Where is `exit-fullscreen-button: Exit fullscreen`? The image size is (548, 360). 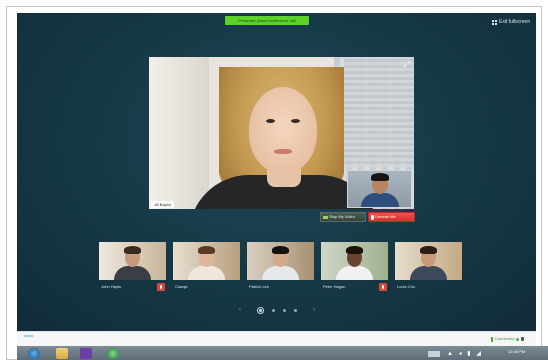
exit-fullscreen-button: Exit fullscreen is located at coordinates (511, 22).